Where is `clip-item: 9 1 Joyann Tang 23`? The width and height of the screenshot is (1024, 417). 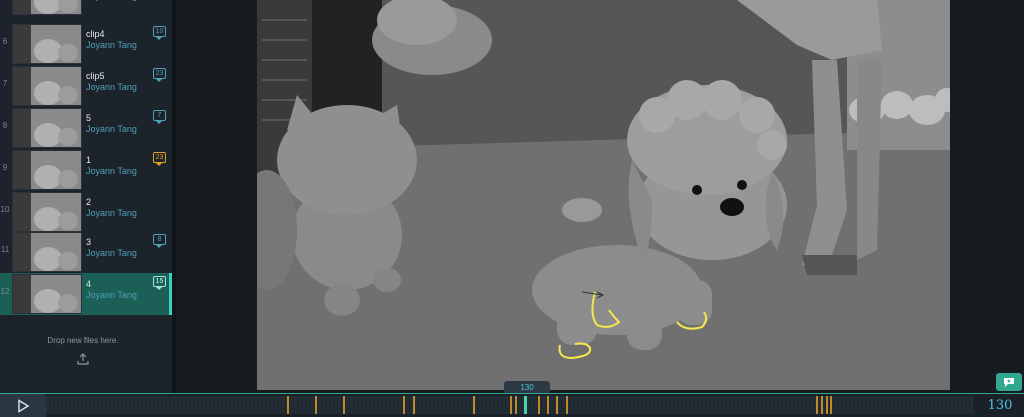
clip-item: 9 1 Joyann Tang 23 is located at coordinates (86, 170).